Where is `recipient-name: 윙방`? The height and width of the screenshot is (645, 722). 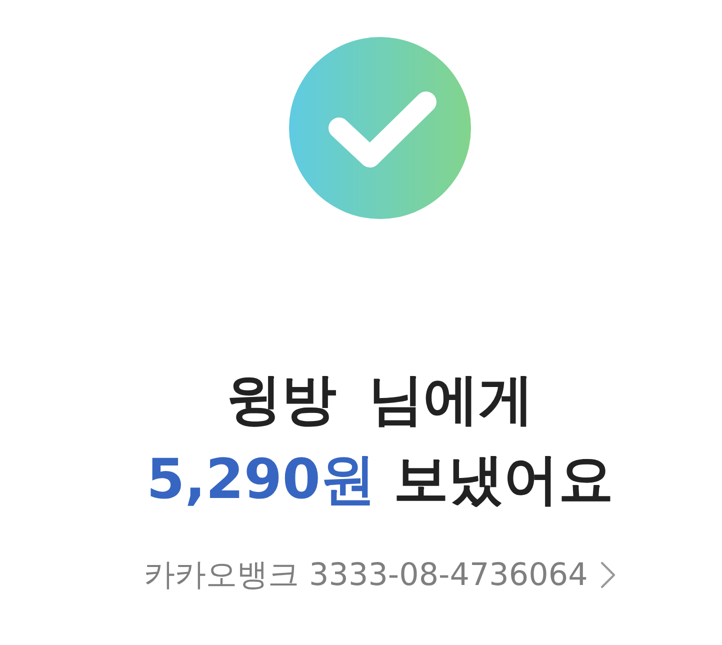
recipient-name: 윙방 is located at coordinates (281, 399).